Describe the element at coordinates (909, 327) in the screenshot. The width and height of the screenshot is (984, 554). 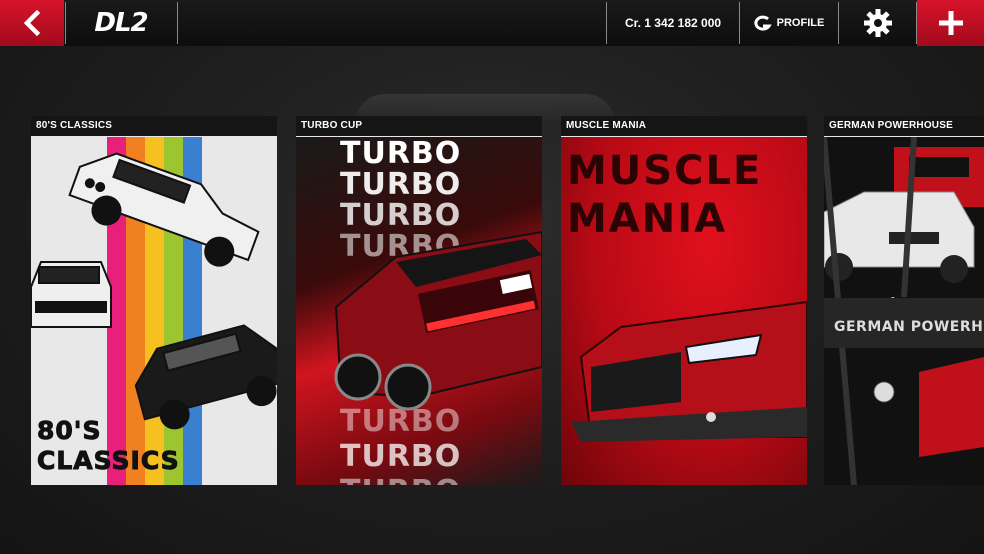
I see `german-banner-text: GERMAN POWERHOUSE` at that location.